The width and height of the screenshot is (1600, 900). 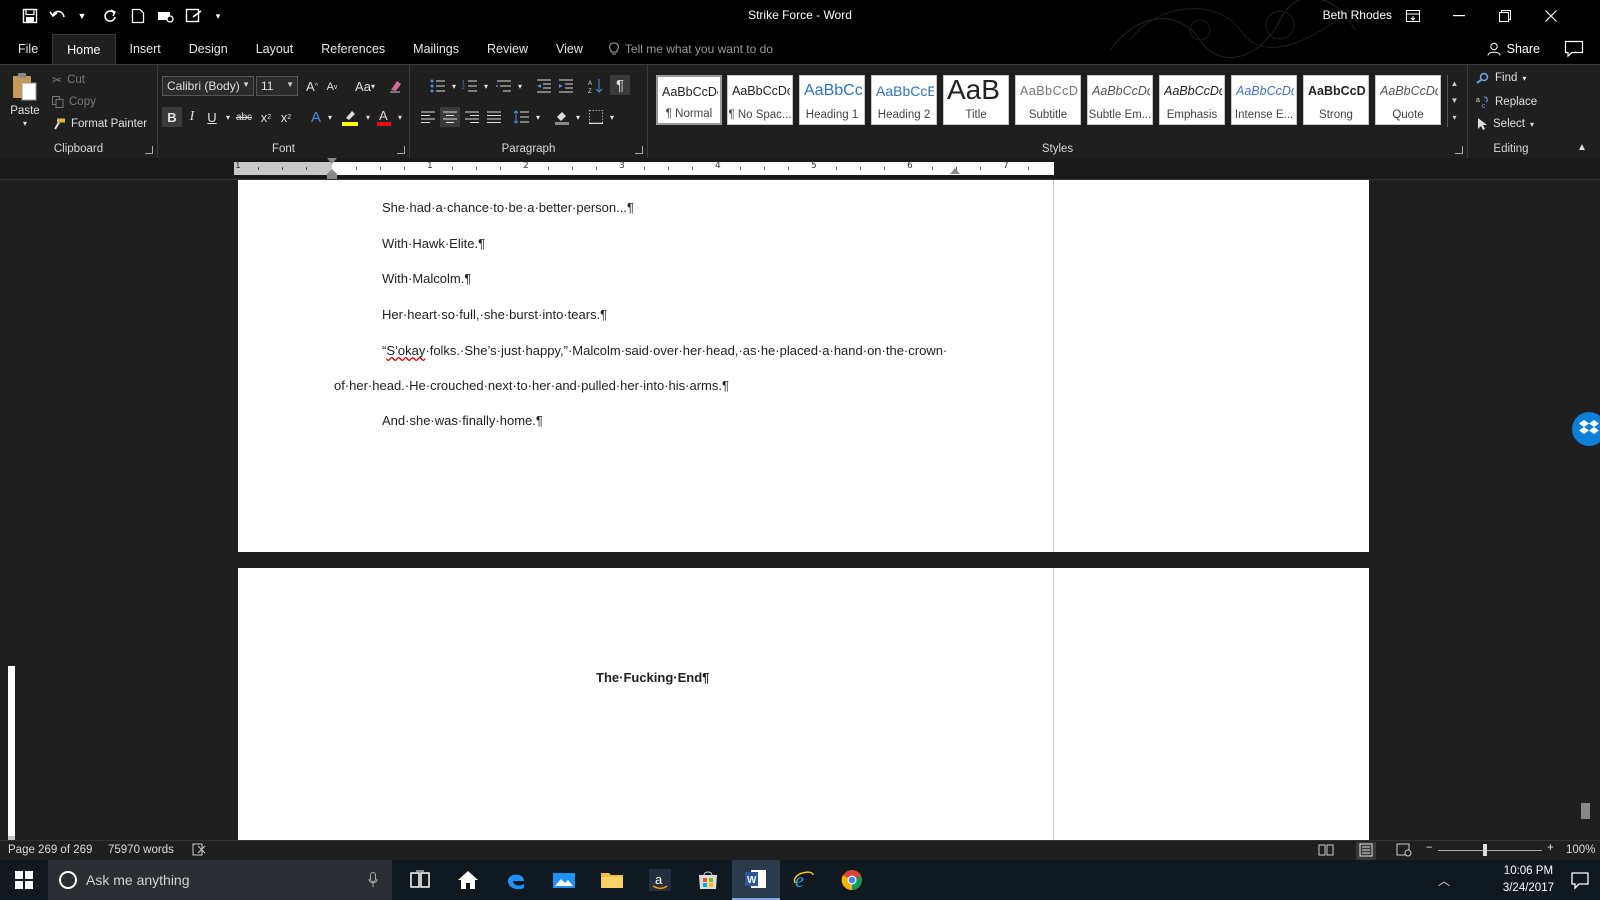 What do you see at coordinates (1413, 16) in the screenshot?
I see `ribbon-display-options-icon` at bounding box center [1413, 16].